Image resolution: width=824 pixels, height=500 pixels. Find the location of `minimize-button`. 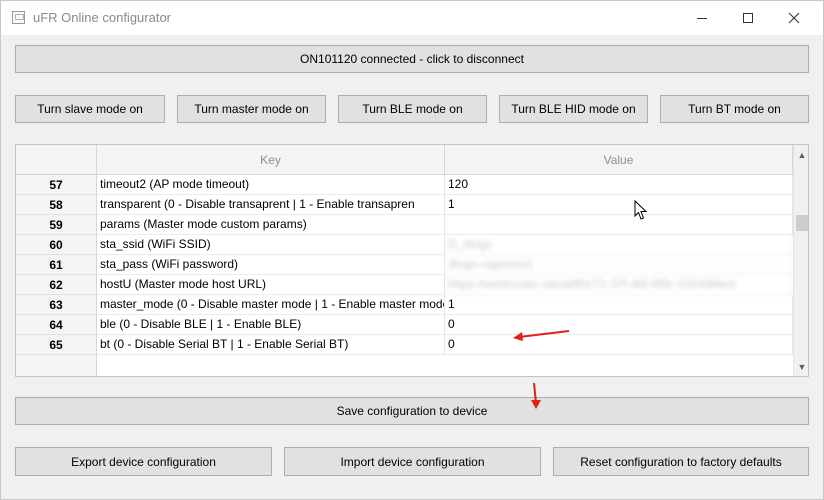

minimize-button is located at coordinates (702, 18).